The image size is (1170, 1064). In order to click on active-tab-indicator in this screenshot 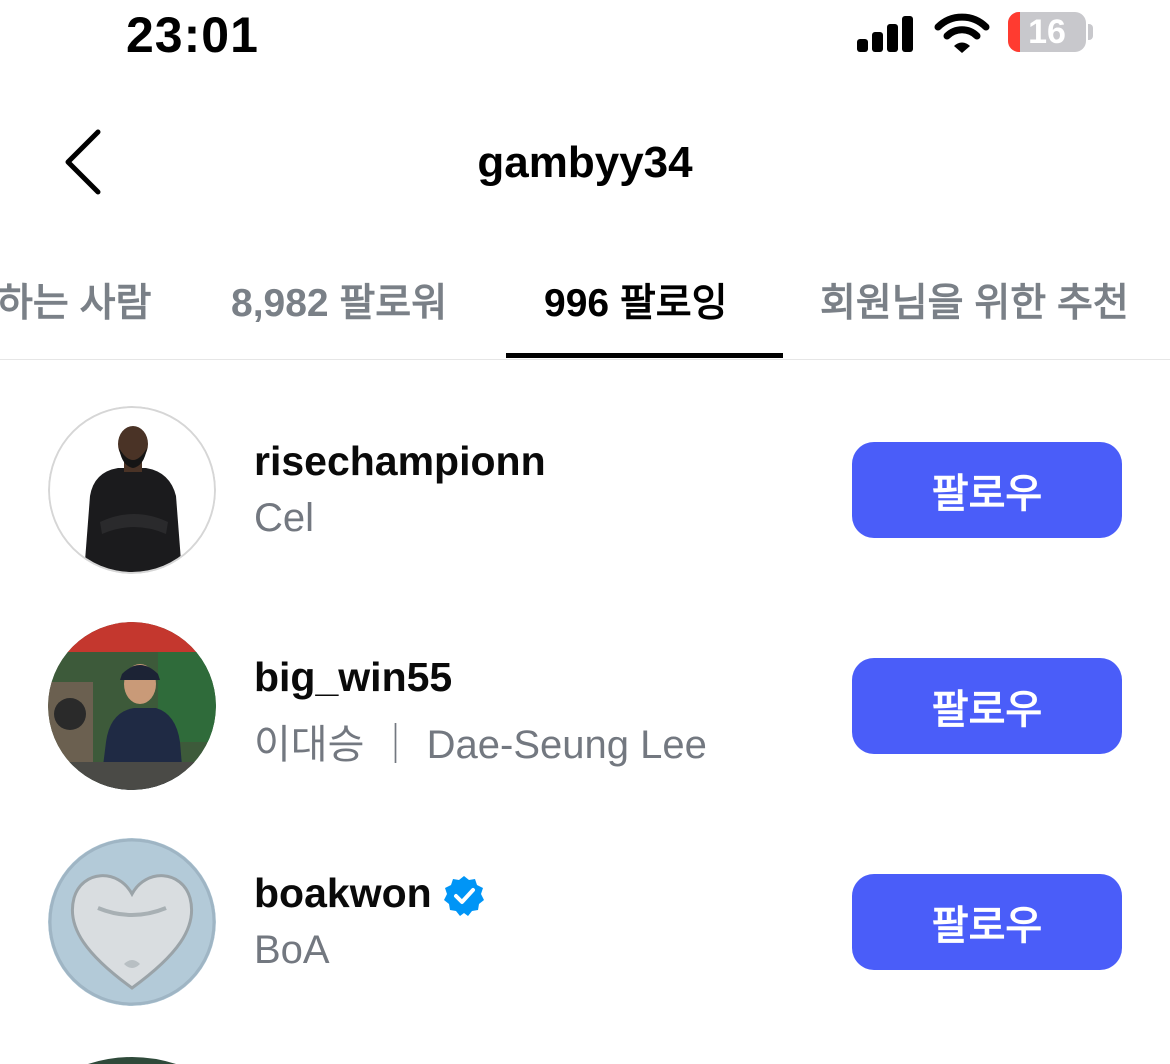, I will do `click(644, 355)`.